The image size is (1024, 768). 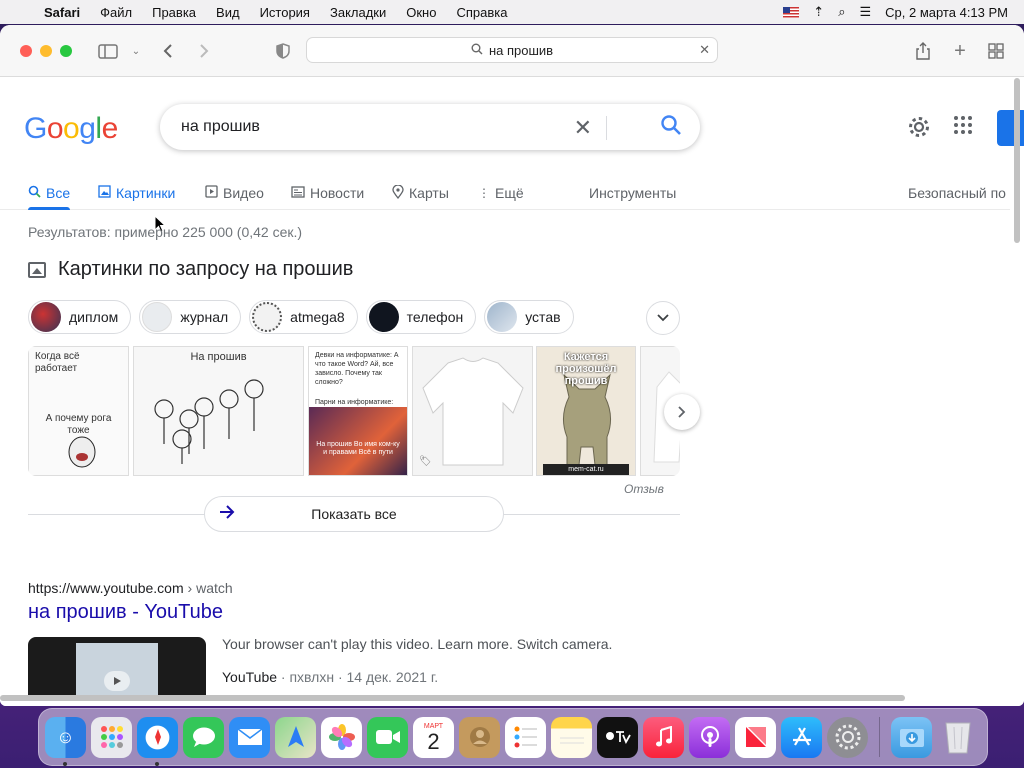 What do you see at coordinates (250, 677) in the screenshot?
I see `result-source: YouTube` at bounding box center [250, 677].